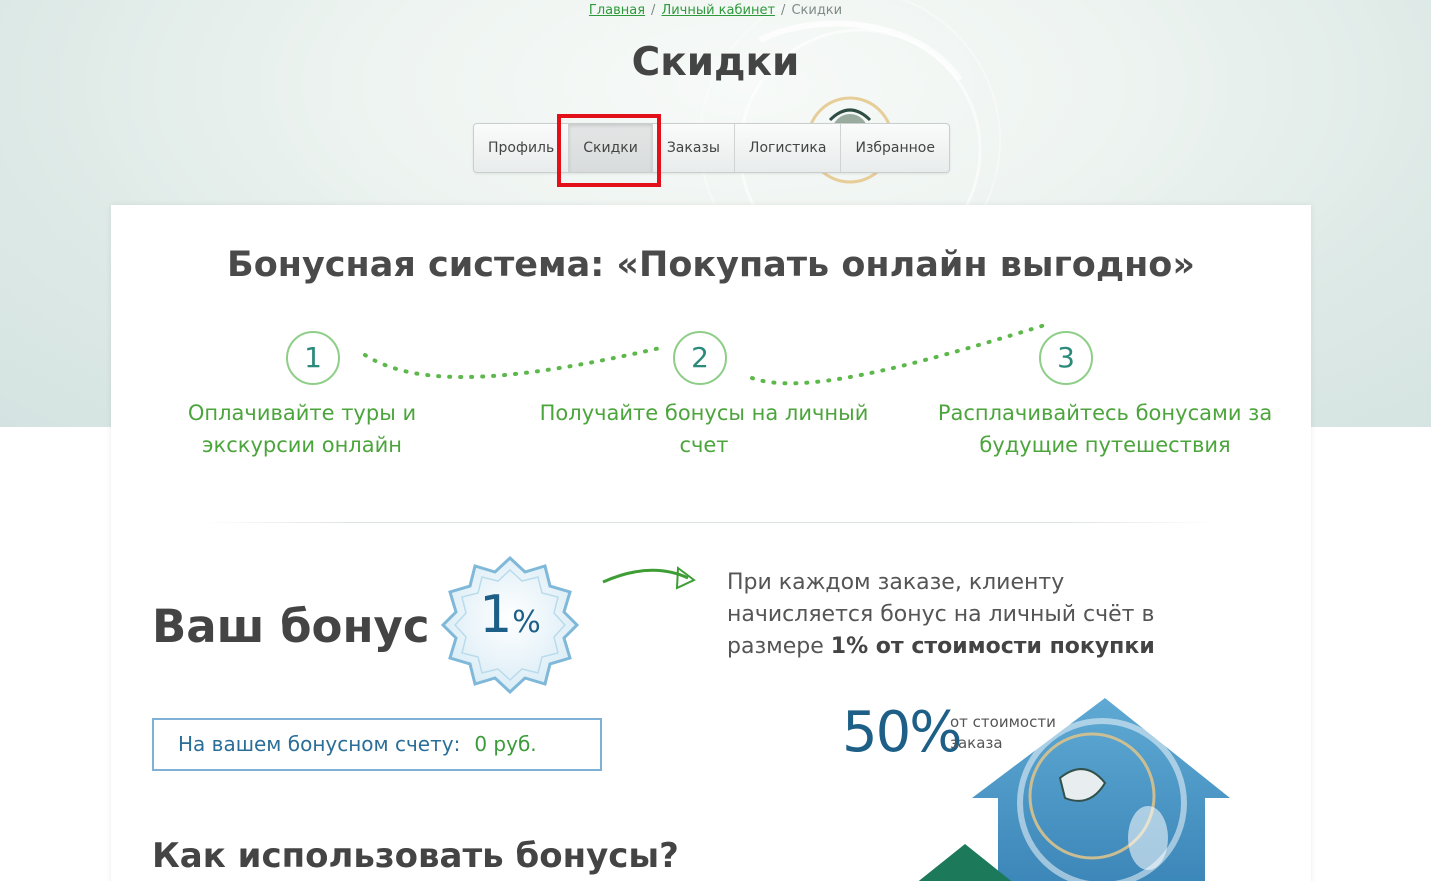  I want to click on breadcrumb-current: Скидки, so click(817, 10).